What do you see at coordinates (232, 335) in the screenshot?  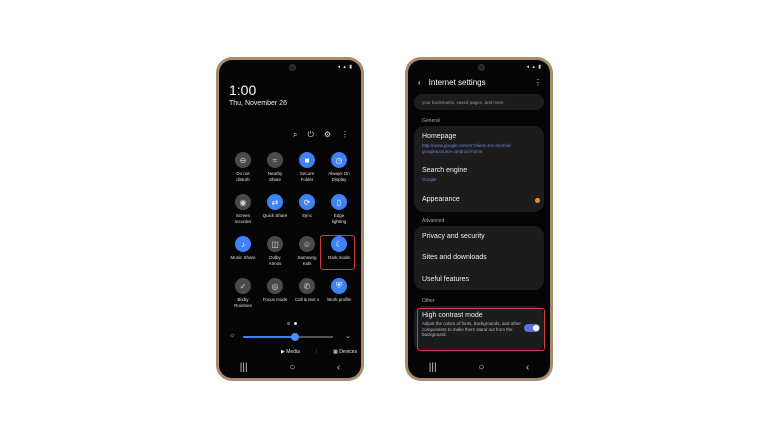 I see `brightness-icon: ☼` at bounding box center [232, 335].